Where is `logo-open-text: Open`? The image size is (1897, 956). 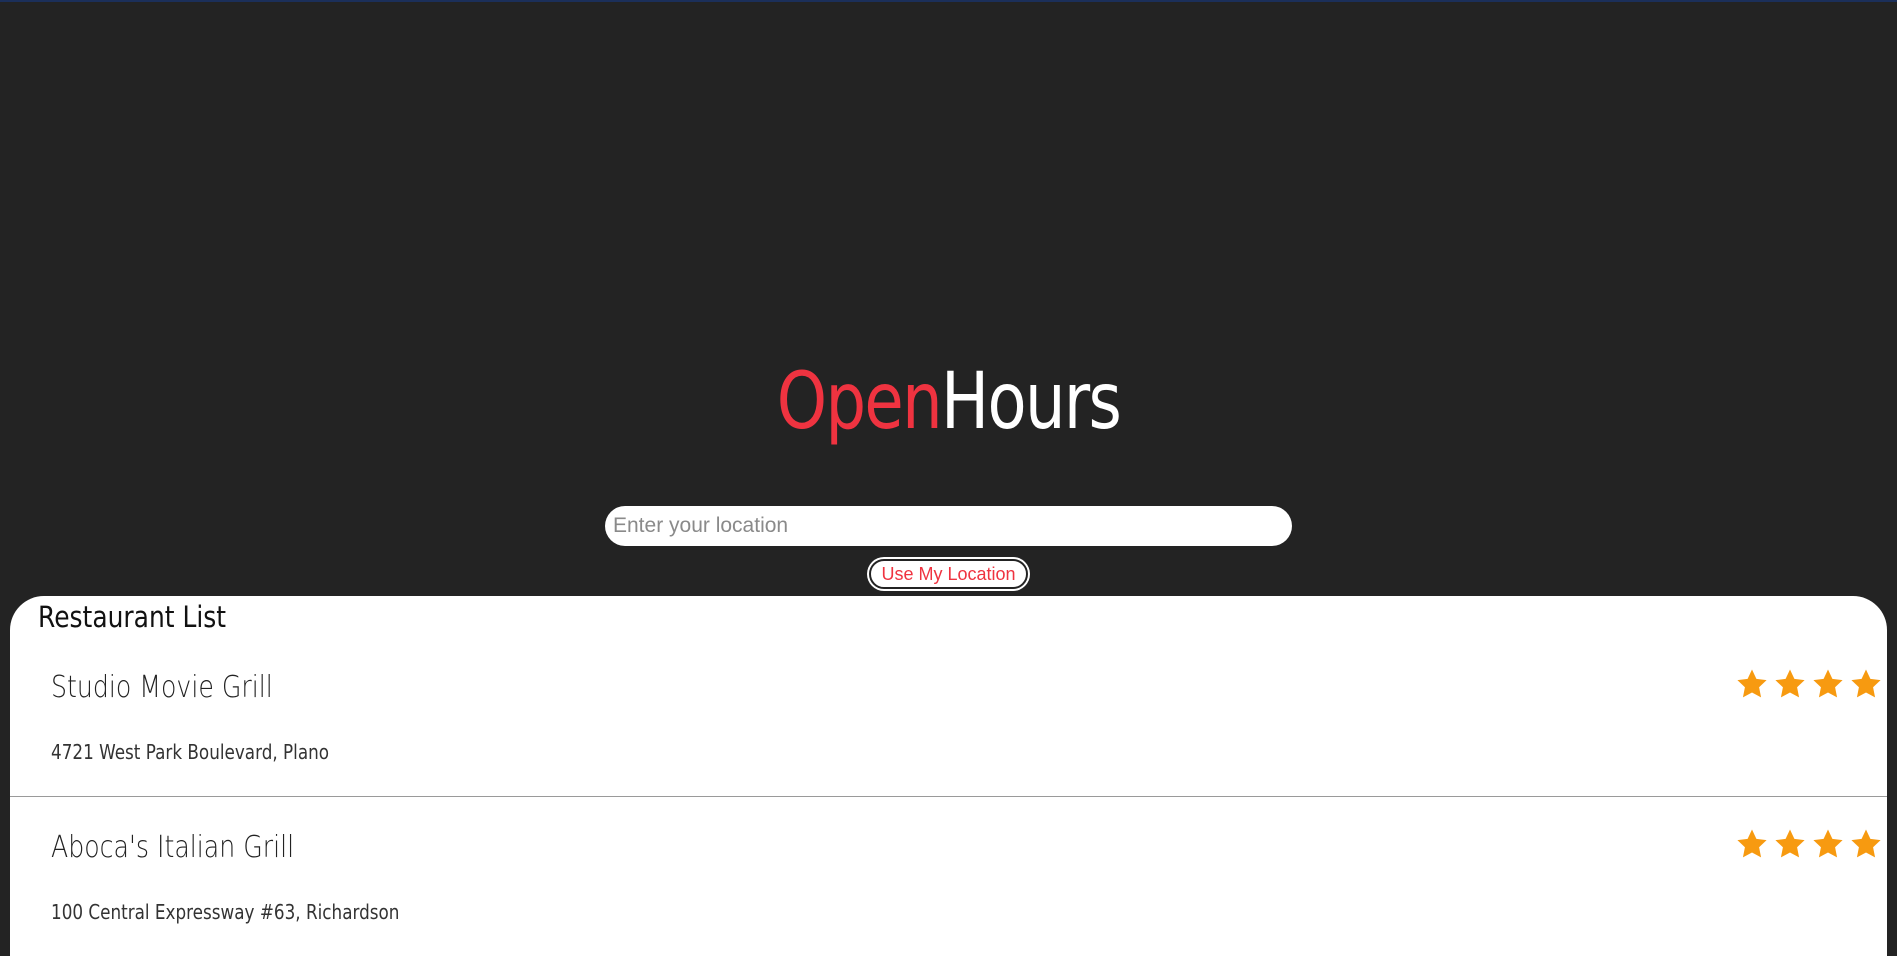
logo-open-text: Open is located at coordinates (859, 402).